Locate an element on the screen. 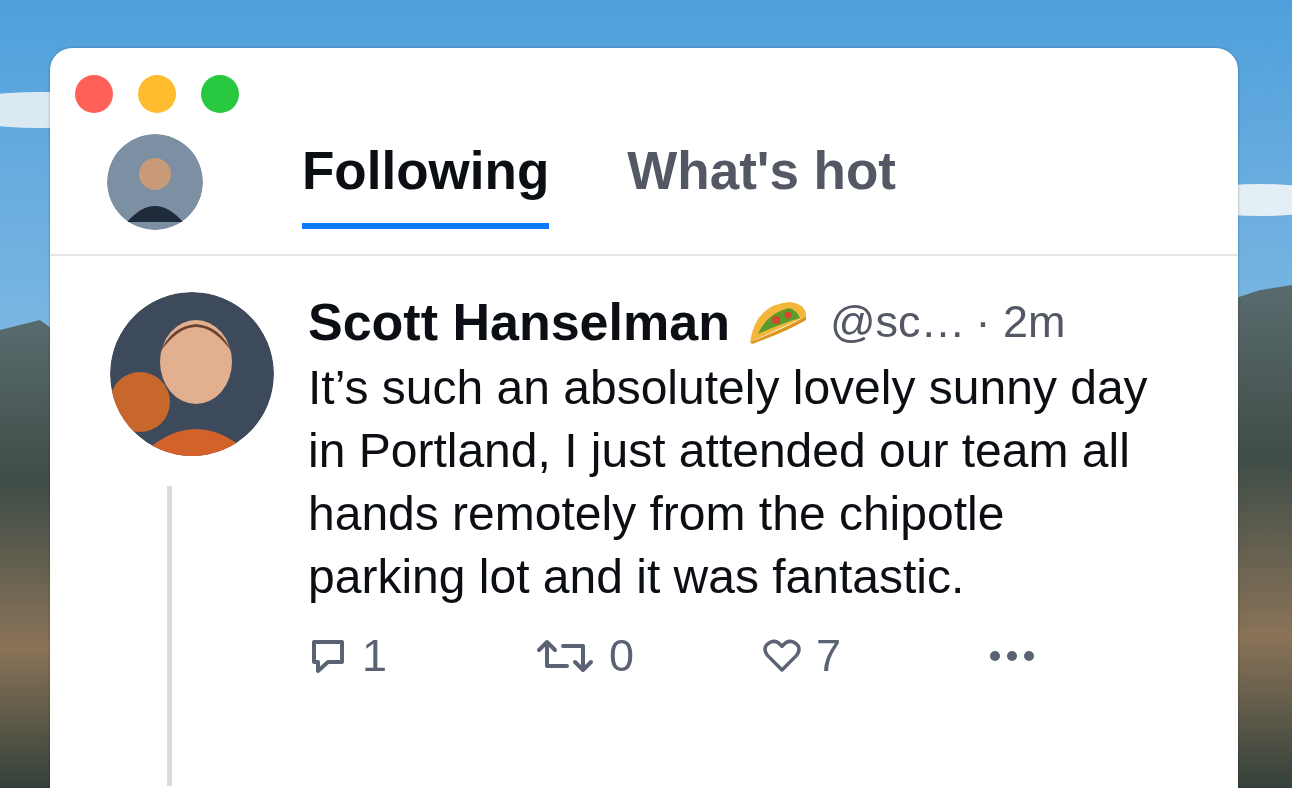 This screenshot has height=788, width=1292. more-button is located at coordinates (1012, 656).